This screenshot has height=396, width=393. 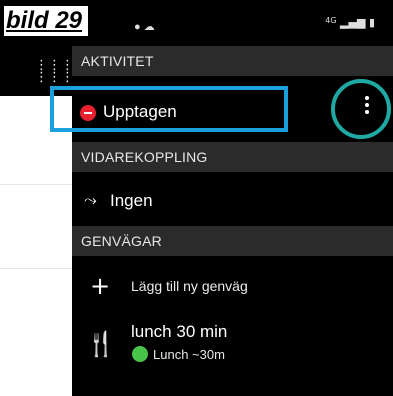 I want to click on plus-icon: +, so click(x=100, y=286).